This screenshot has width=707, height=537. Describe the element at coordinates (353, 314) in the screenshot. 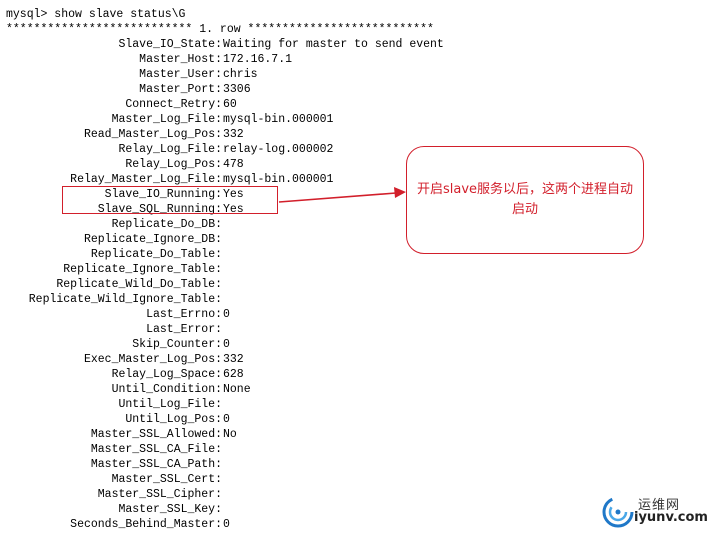

I see `status-row: Last_Errno: 0` at that location.